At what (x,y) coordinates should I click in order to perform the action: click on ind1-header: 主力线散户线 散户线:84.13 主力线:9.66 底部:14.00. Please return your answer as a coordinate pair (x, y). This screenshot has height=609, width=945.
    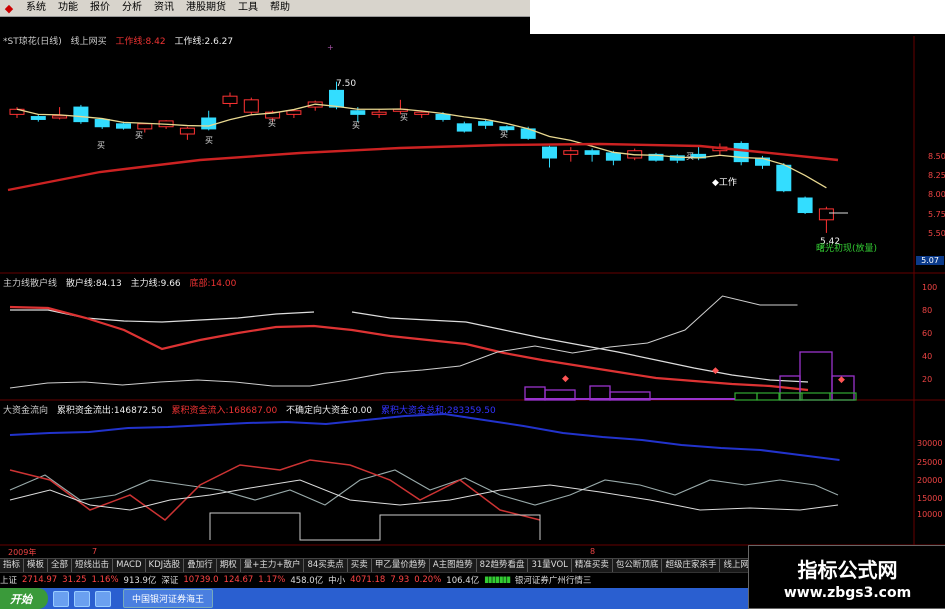
    Looking at the image, I should click on (122, 284).